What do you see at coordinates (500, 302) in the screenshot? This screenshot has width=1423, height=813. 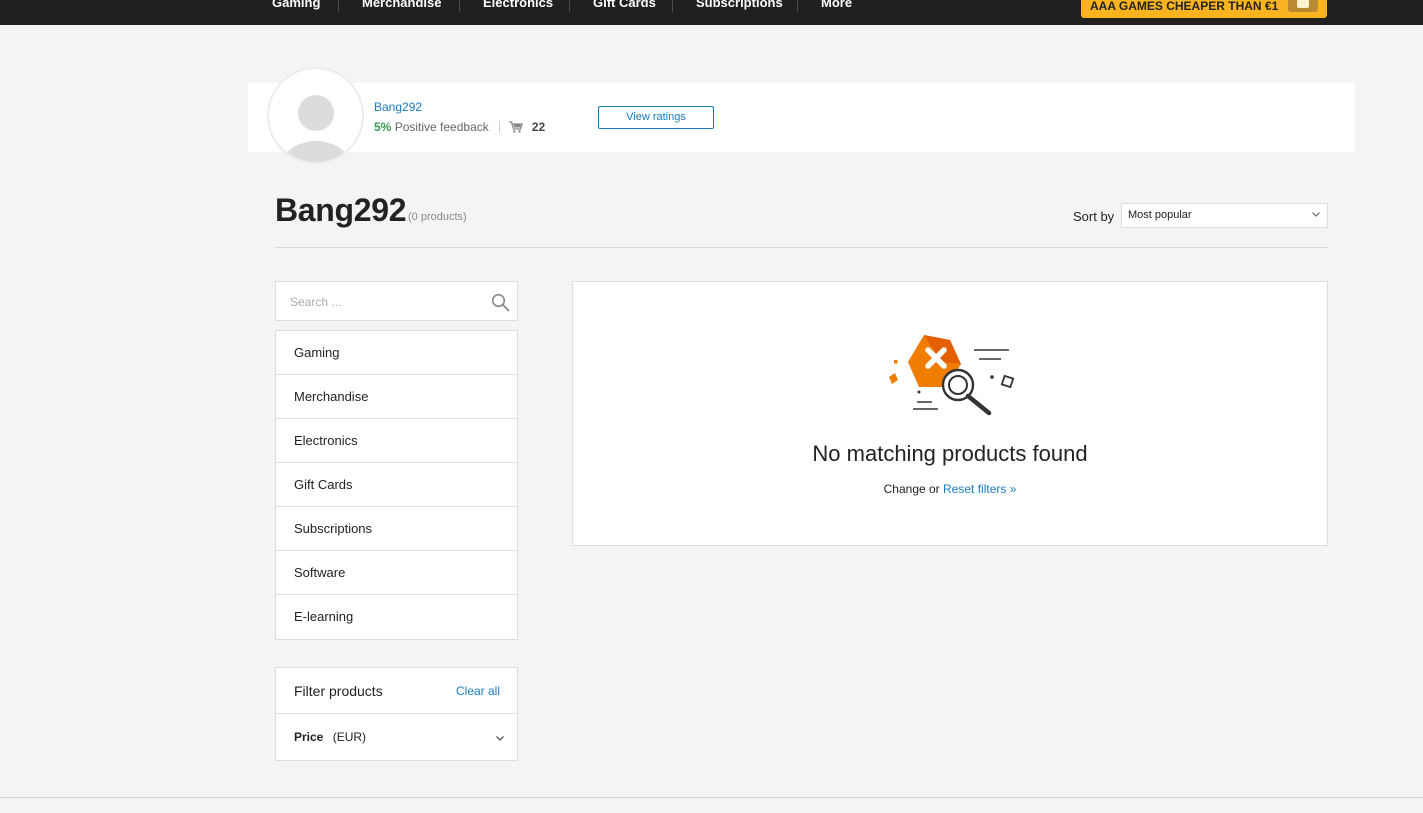 I see `search-icon` at bounding box center [500, 302].